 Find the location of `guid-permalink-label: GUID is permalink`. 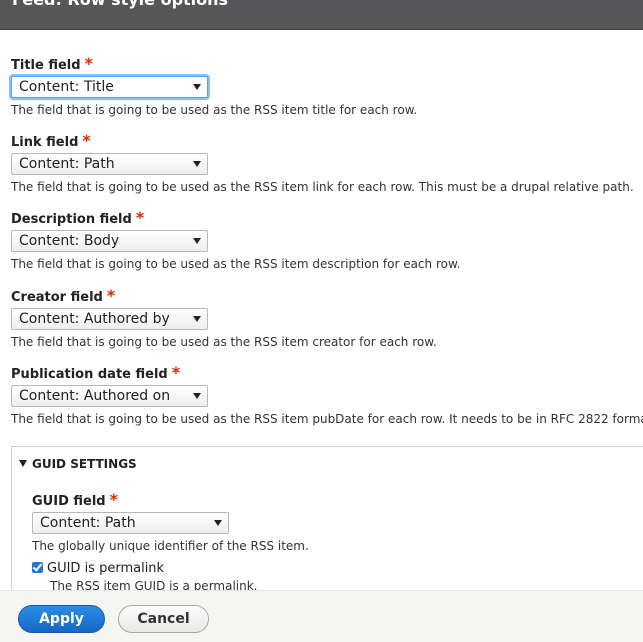

guid-permalink-label: GUID is permalink is located at coordinates (105, 568).